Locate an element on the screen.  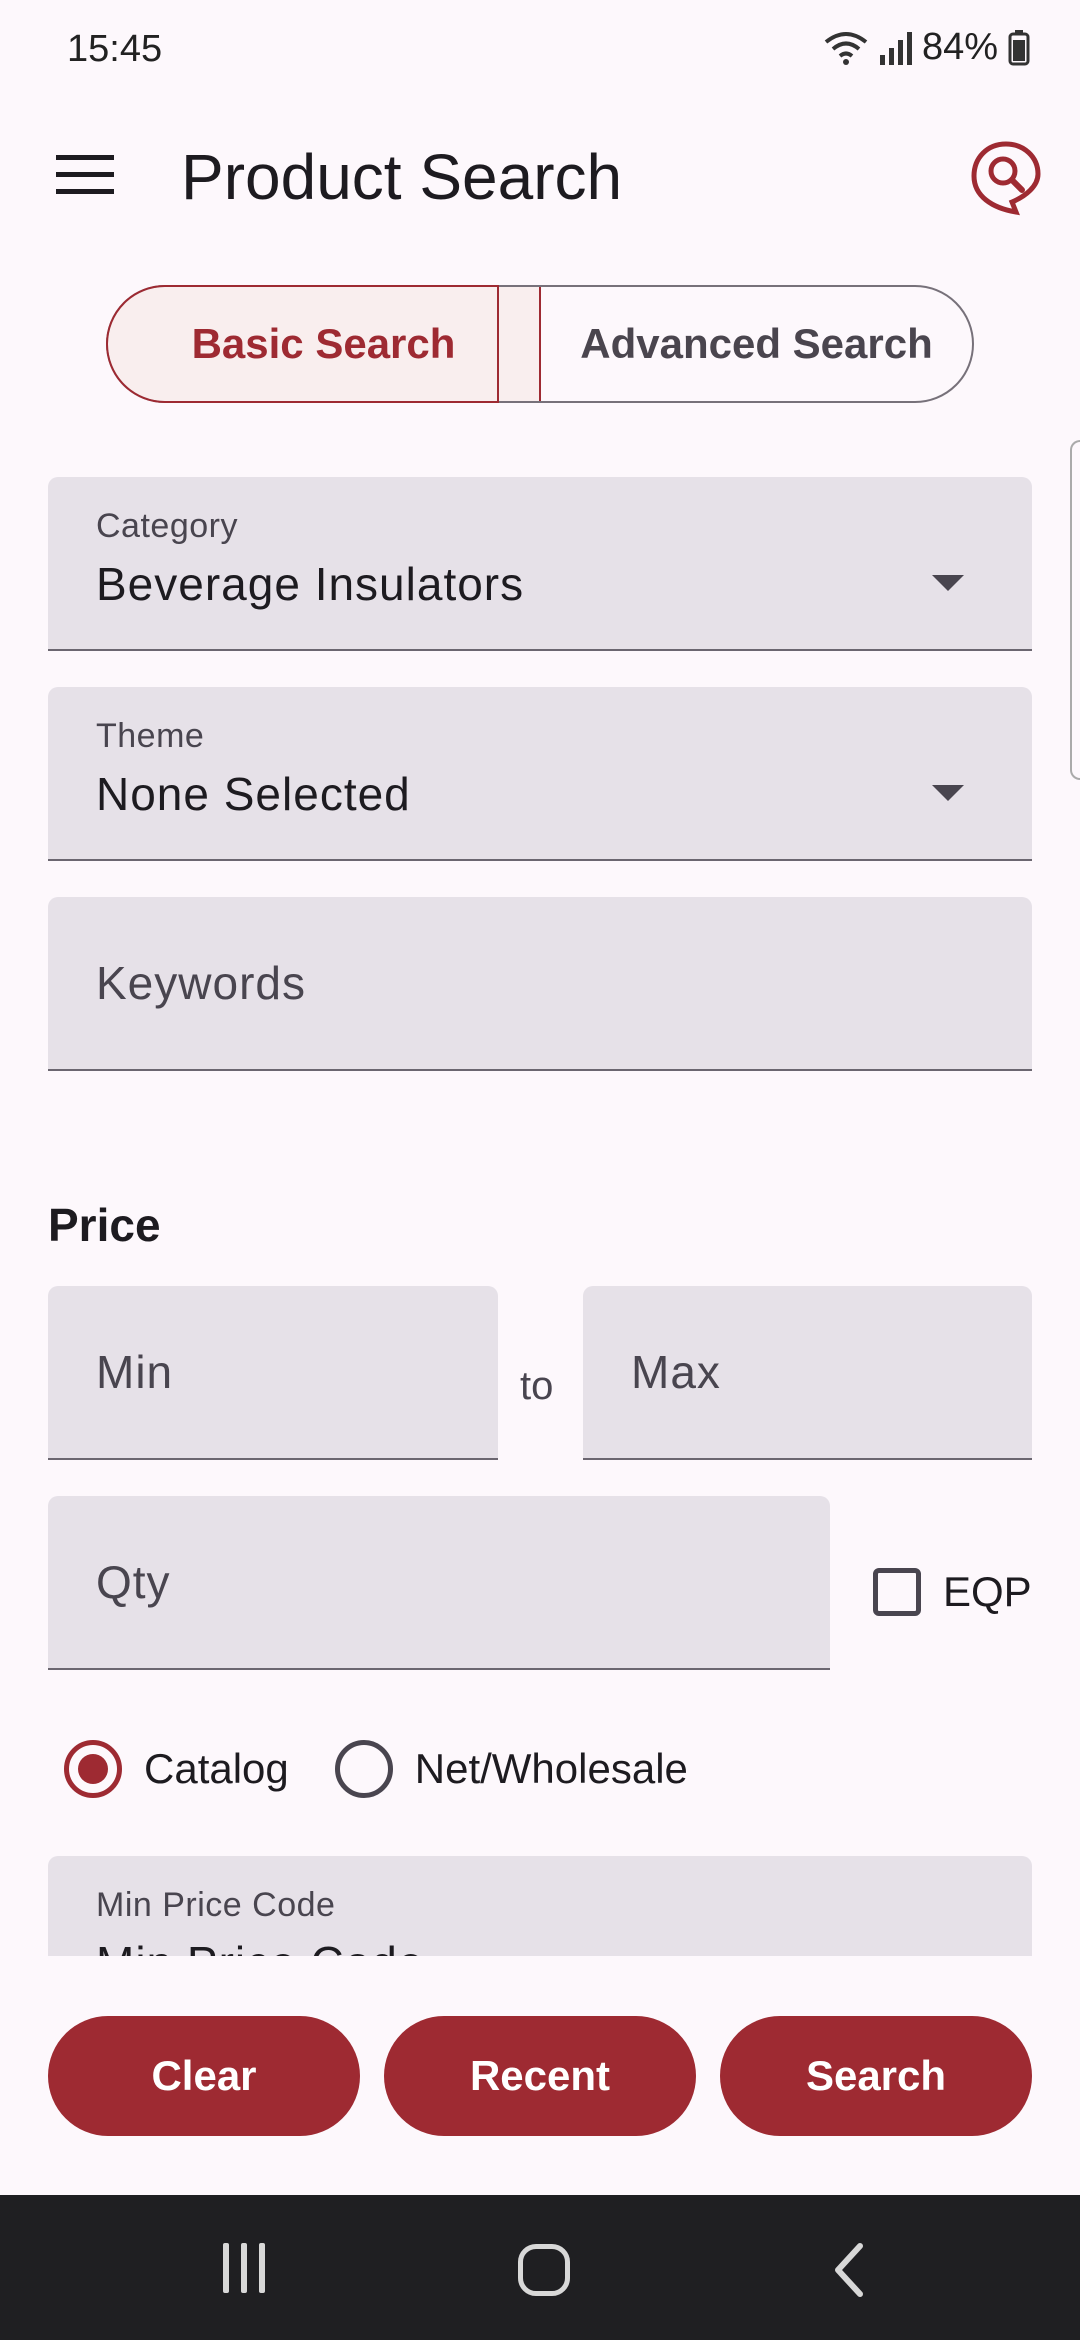
hamburger-menu-icon is located at coordinates (85, 174).